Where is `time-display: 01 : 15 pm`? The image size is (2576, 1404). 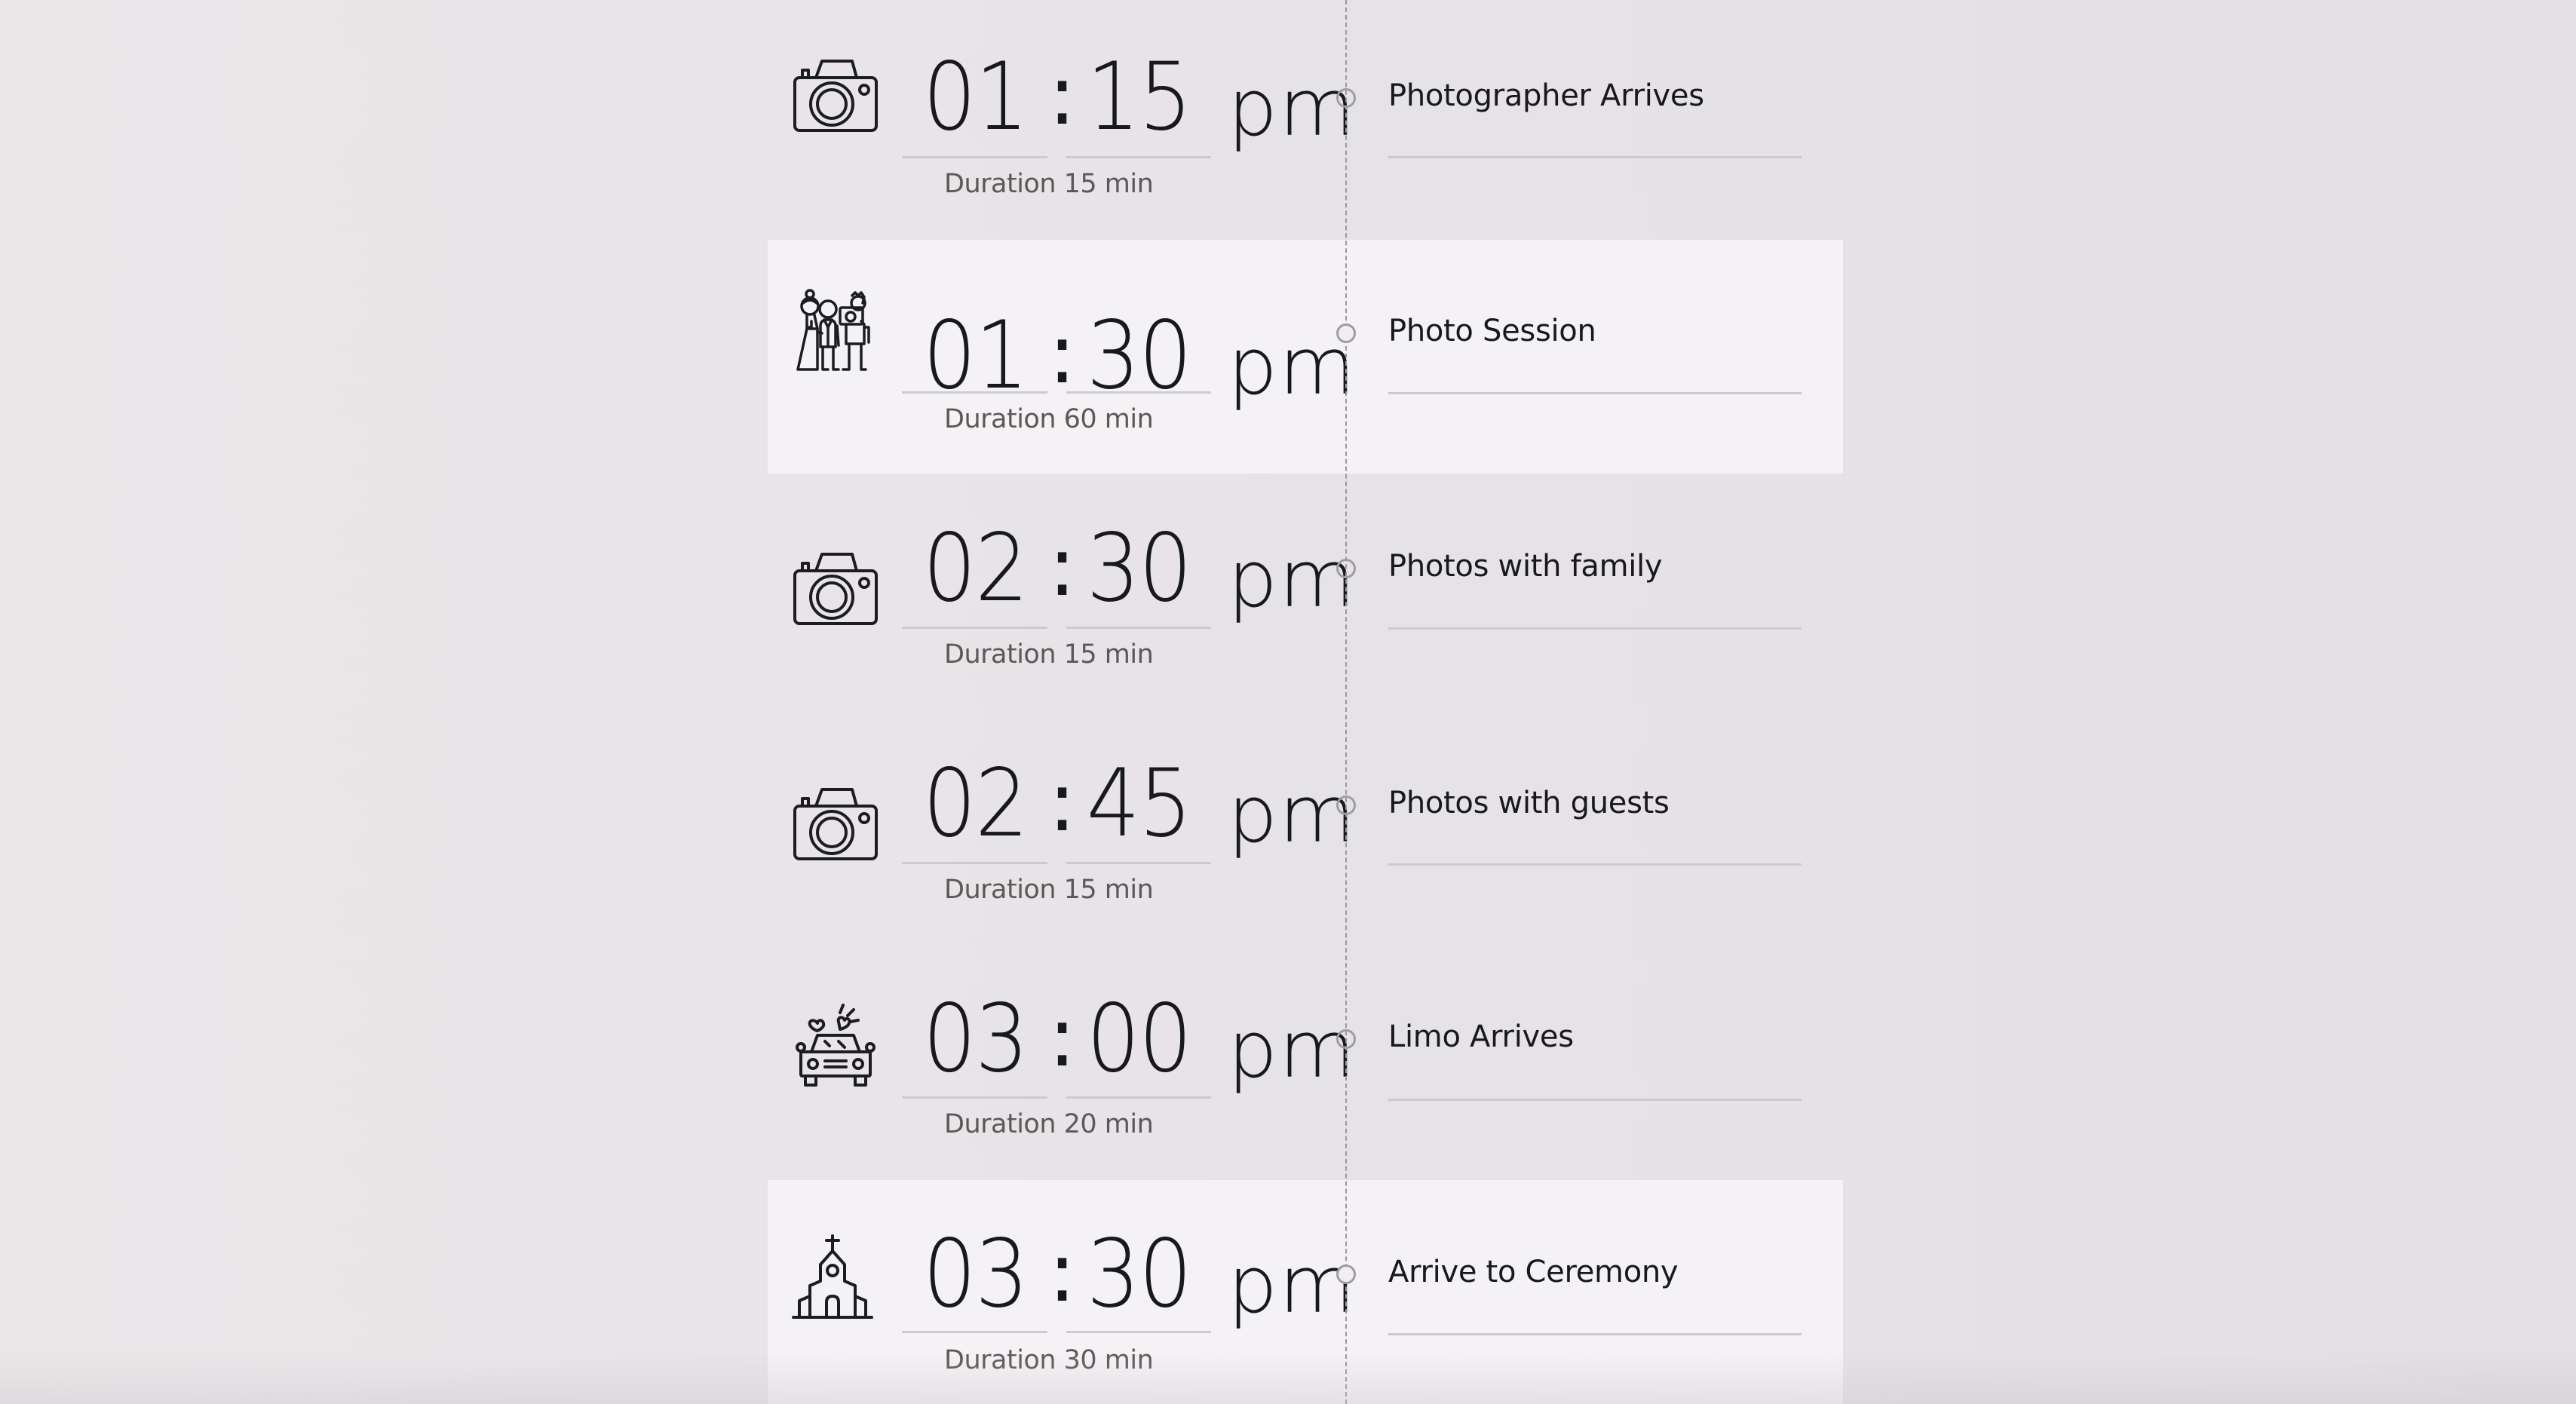 time-display: 01 : 15 pm is located at coordinates (1129, 101).